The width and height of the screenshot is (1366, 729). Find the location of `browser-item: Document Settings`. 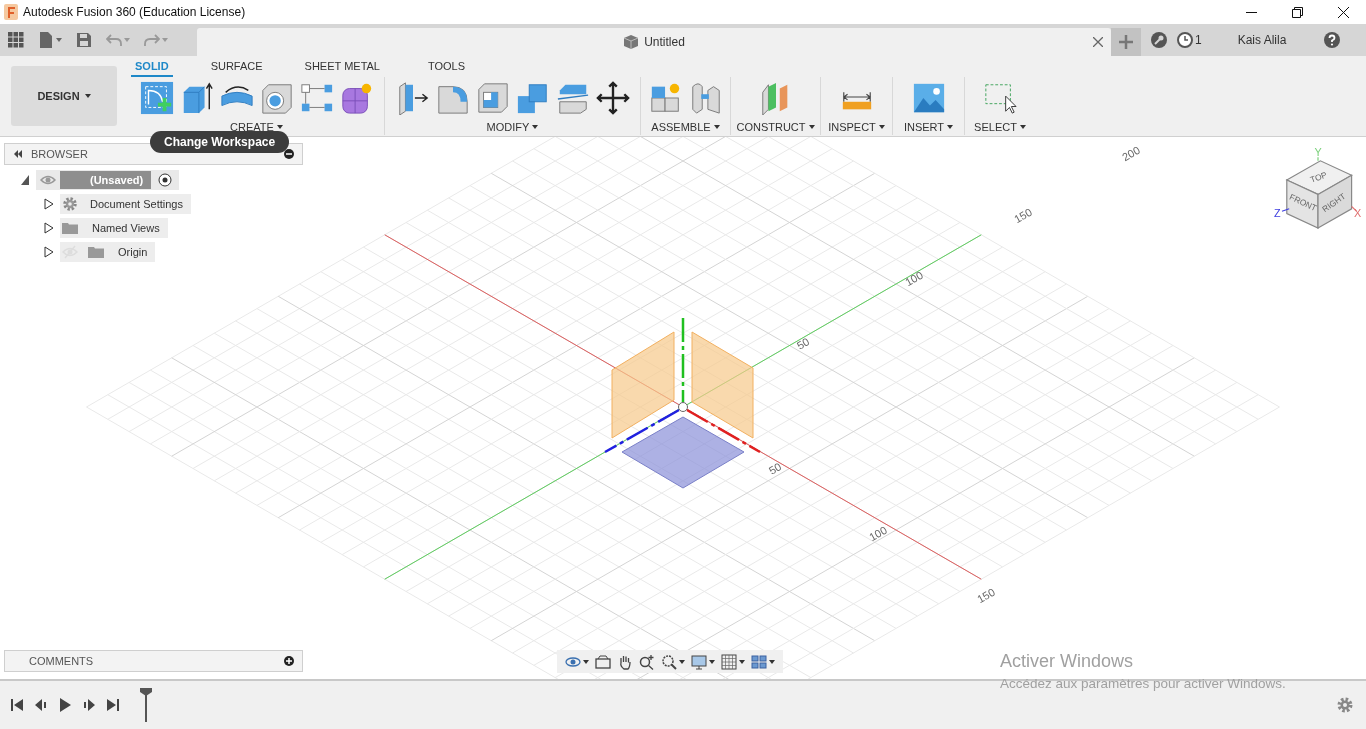

browser-item: Document Settings is located at coordinates (125, 204).